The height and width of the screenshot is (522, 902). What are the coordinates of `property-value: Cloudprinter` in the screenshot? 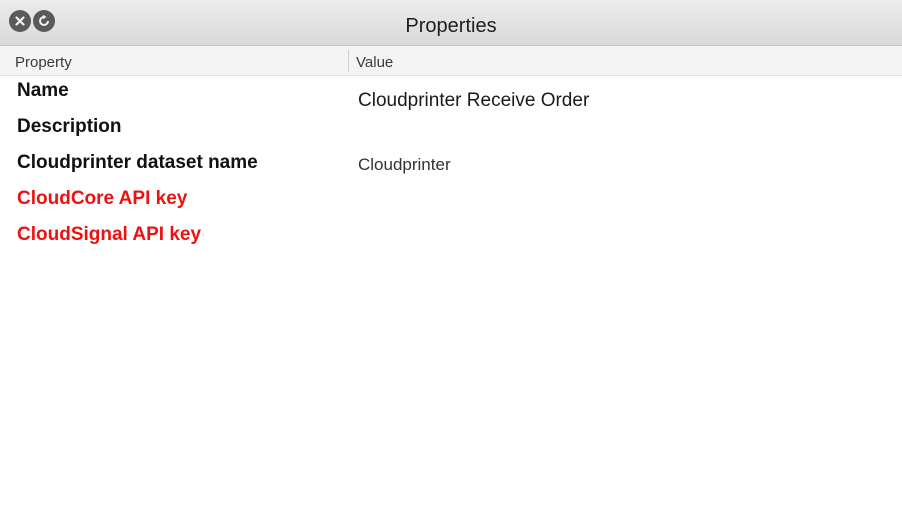 It's located at (404, 165).